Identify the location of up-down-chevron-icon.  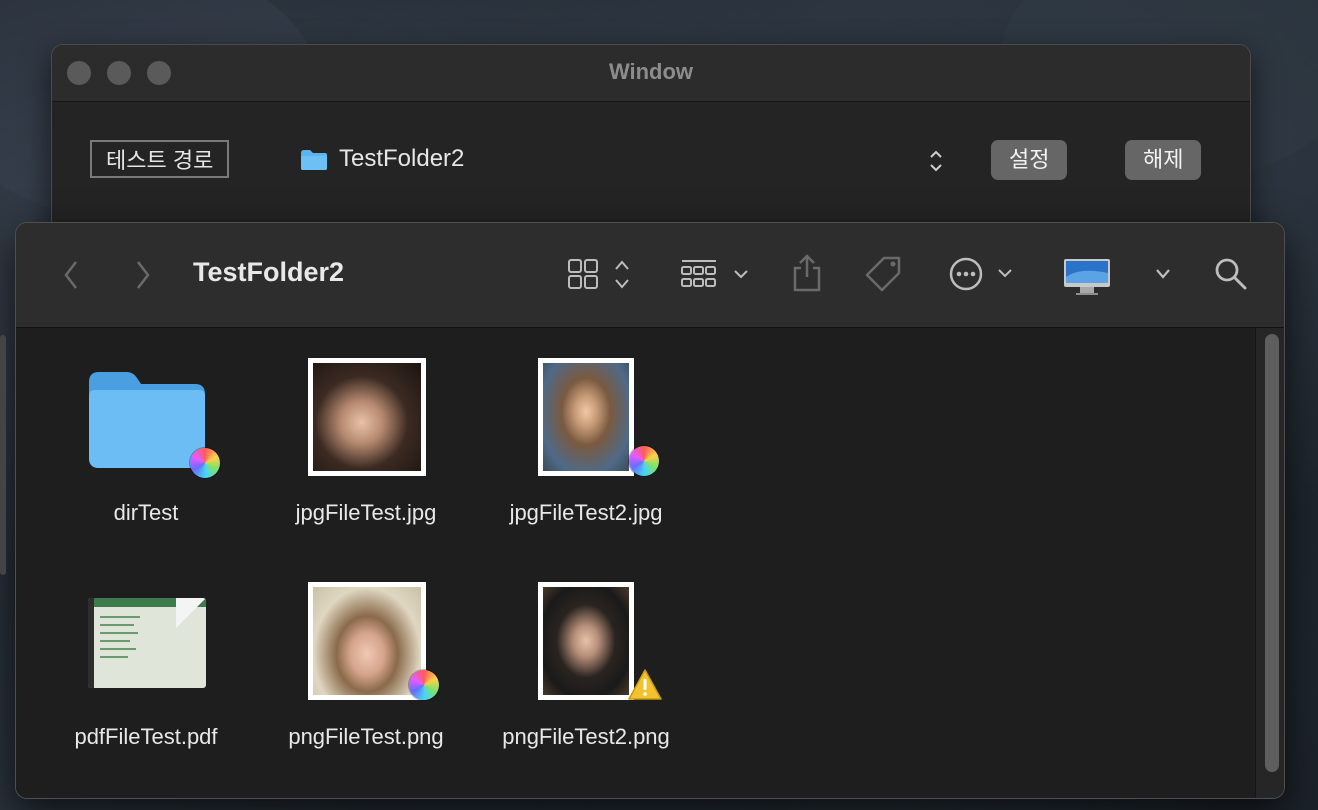
(936, 161).